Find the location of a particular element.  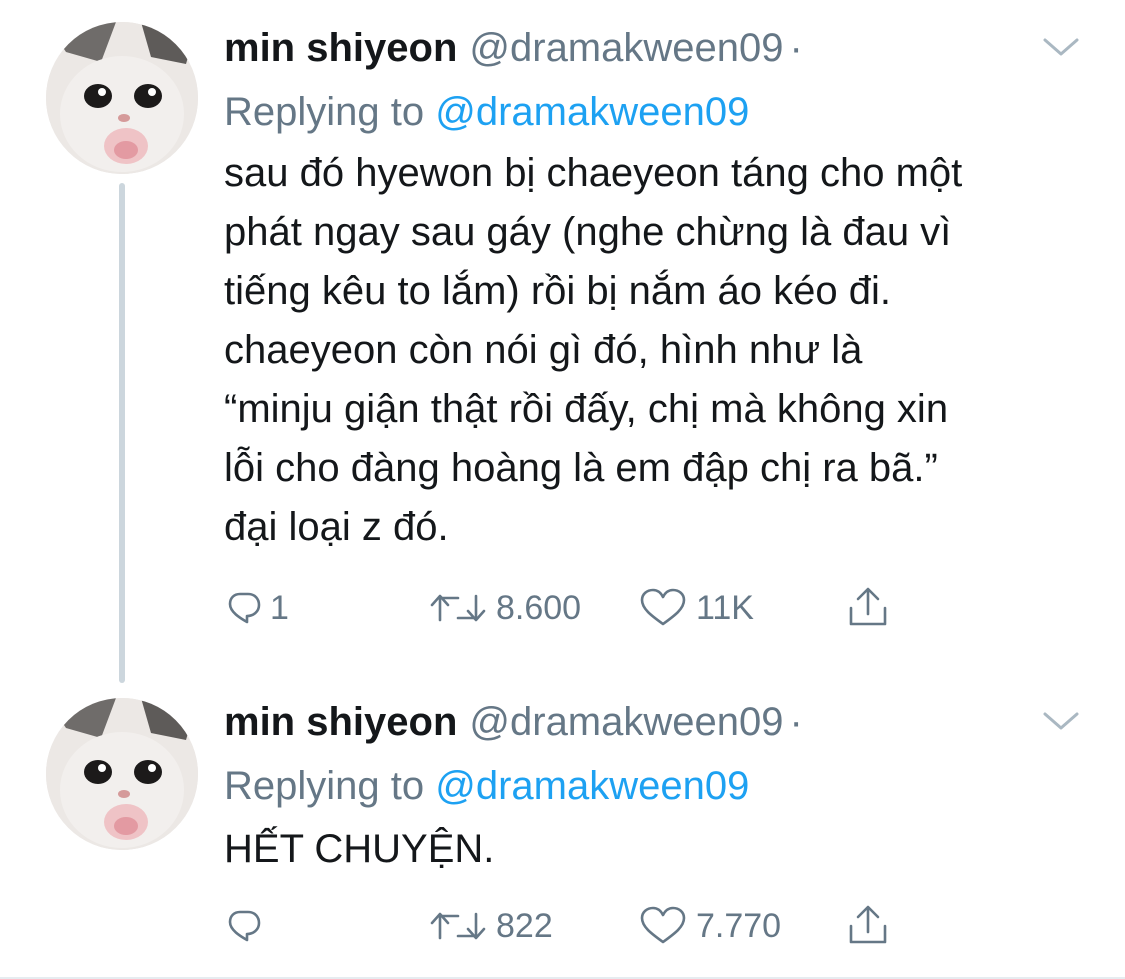

retweet-button: 8.600 is located at coordinates (504, 608).